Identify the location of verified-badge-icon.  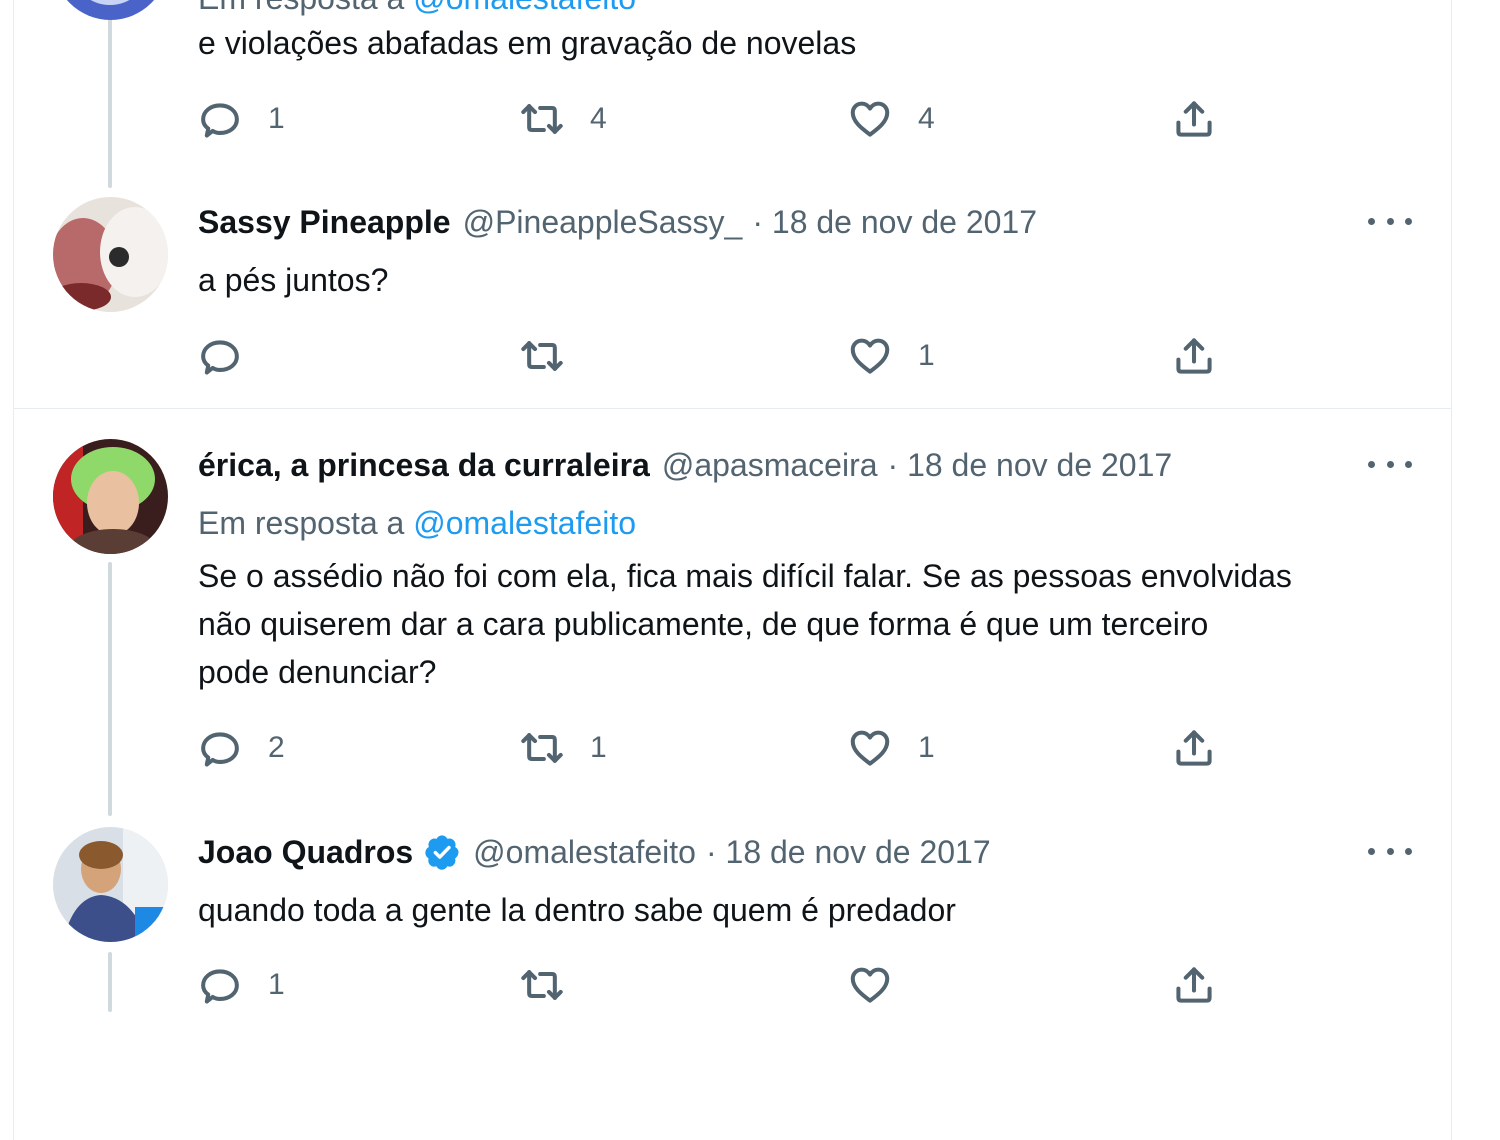
(442, 852).